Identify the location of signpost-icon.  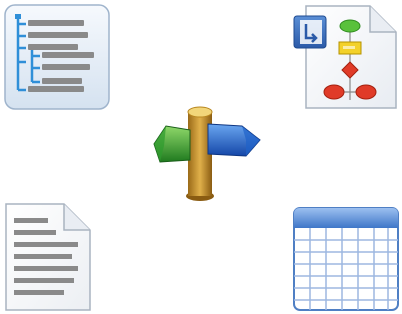
(207, 155).